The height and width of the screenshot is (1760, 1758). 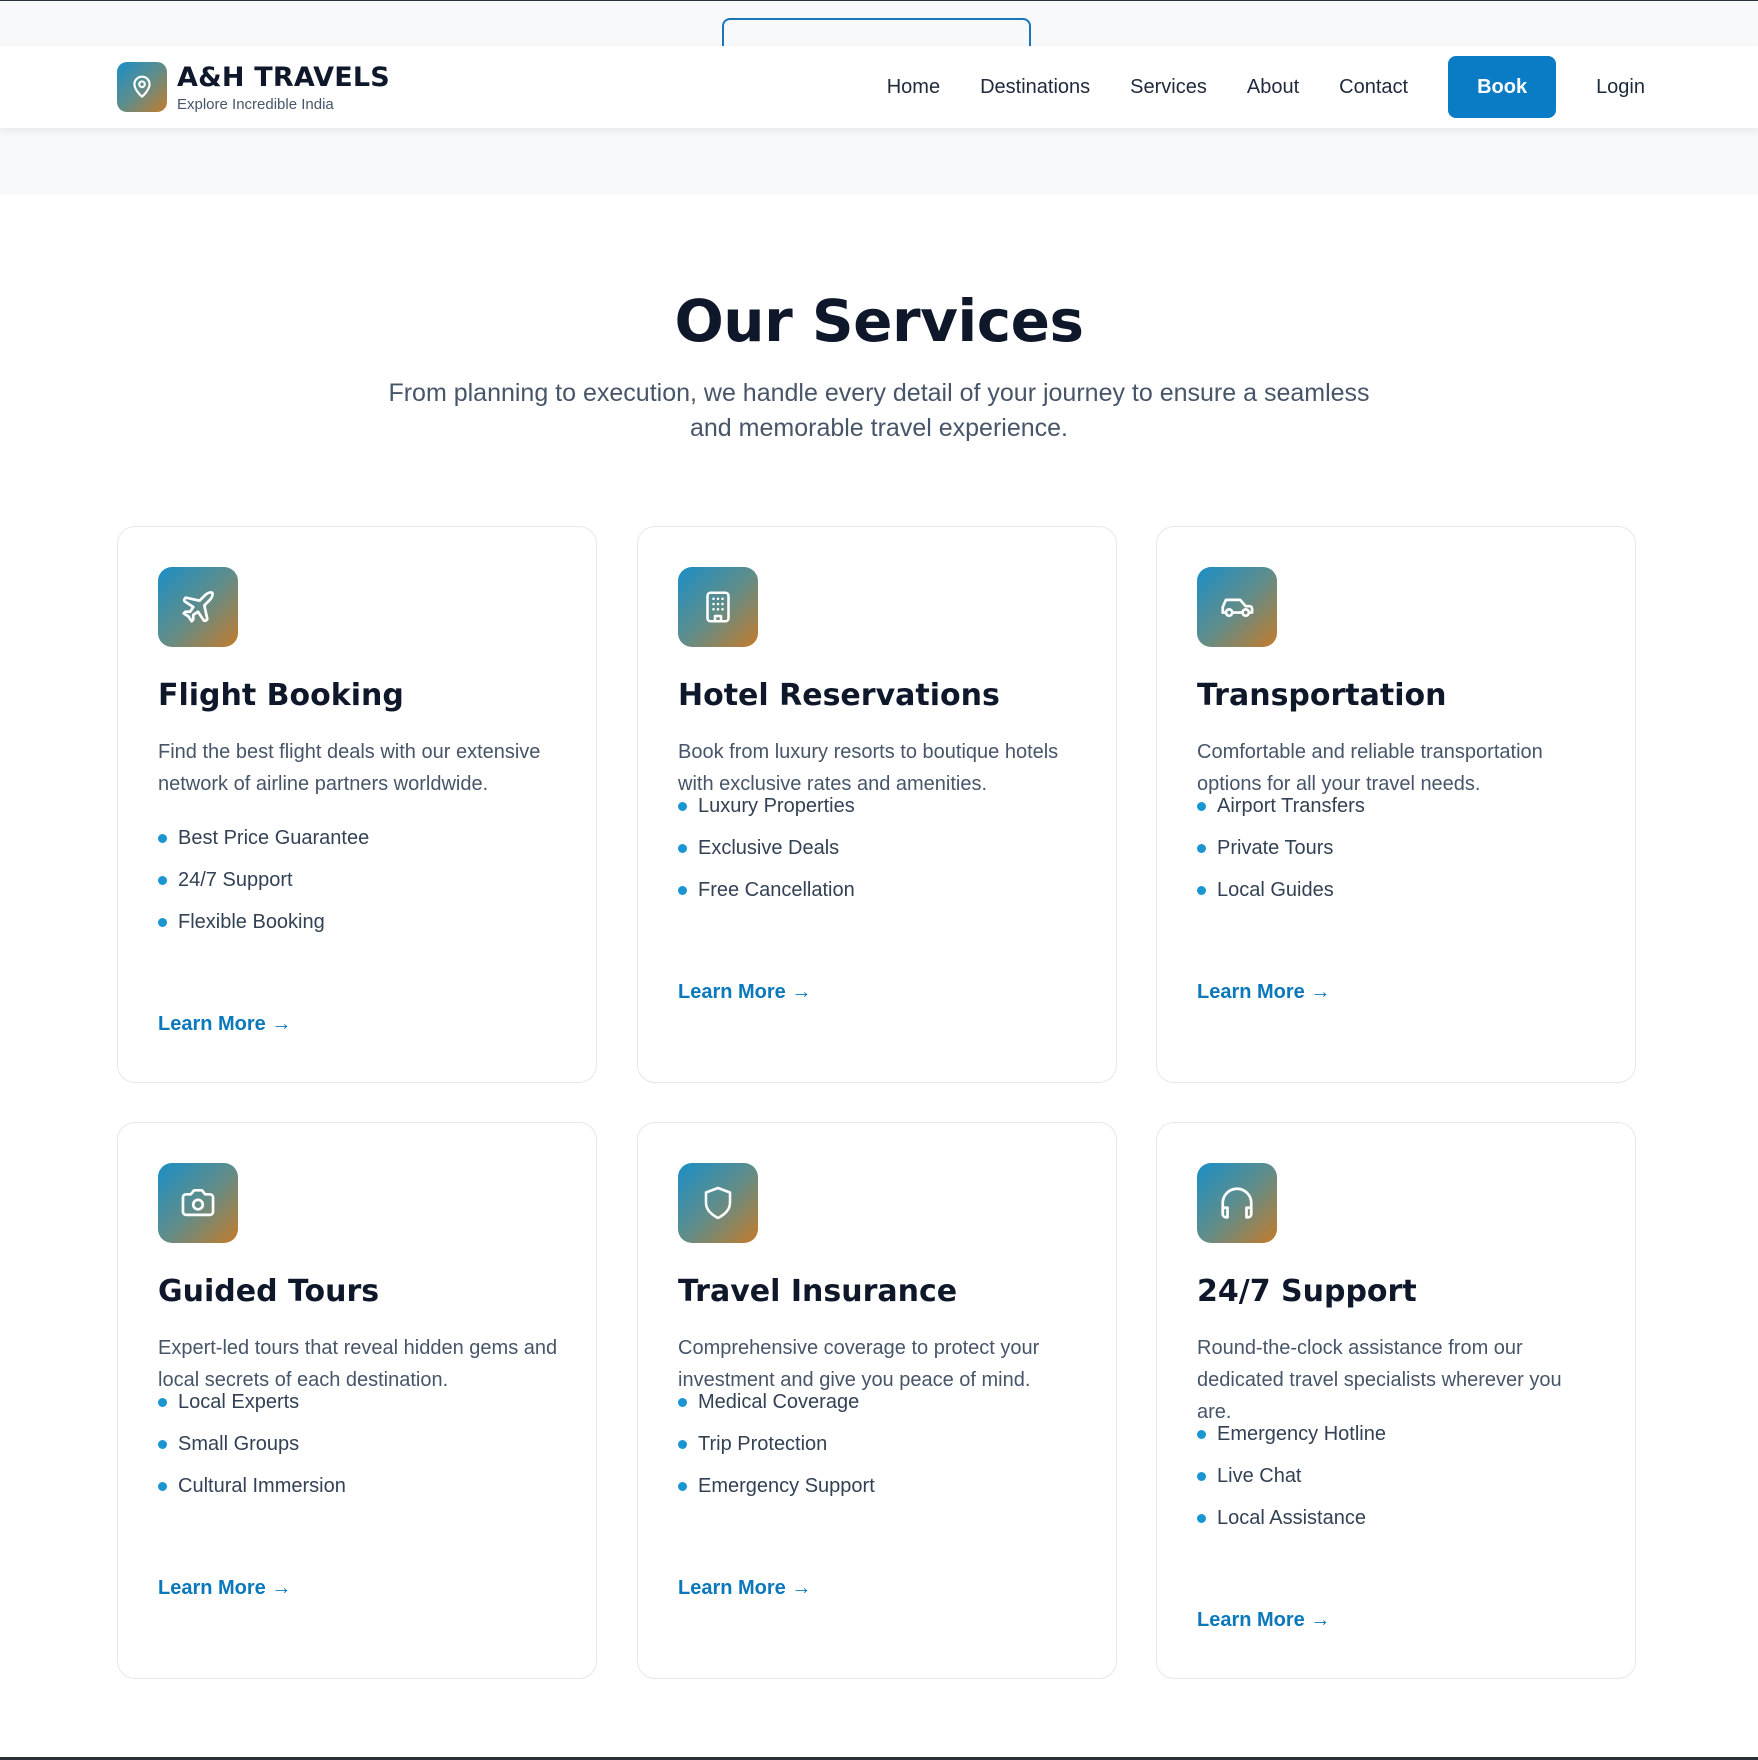 What do you see at coordinates (879, 27) in the screenshot?
I see `browser-top-strip` at bounding box center [879, 27].